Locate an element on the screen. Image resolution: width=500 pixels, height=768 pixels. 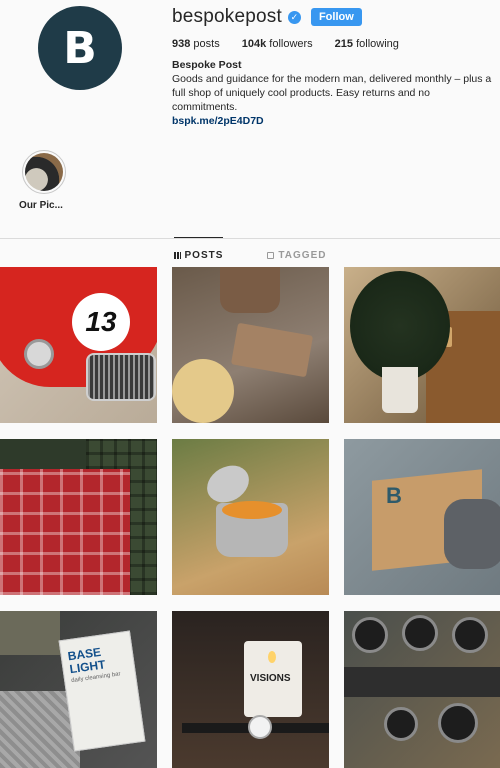
product-box-image: BASE LIGHT daily cleansing bar is located at coordinates (102, 691).